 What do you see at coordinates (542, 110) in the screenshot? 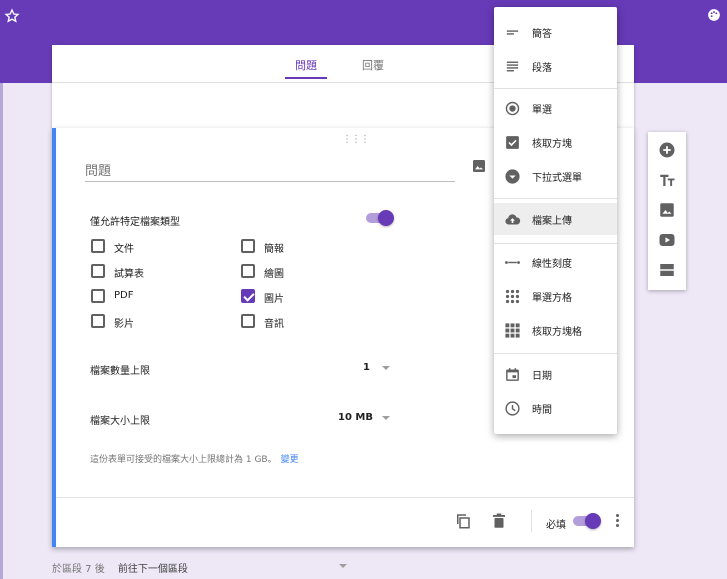
I see `menu-item-label: 單選` at bounding box center [542, 110].